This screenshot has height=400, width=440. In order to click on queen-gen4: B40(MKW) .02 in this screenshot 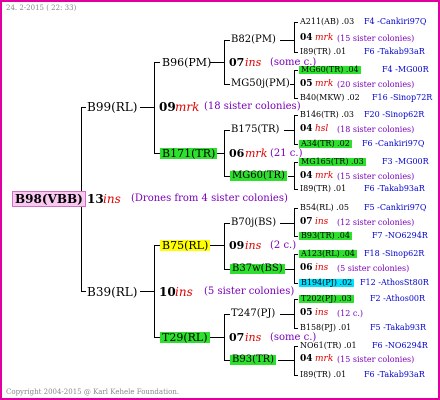, I will do `click(330, 98)`.